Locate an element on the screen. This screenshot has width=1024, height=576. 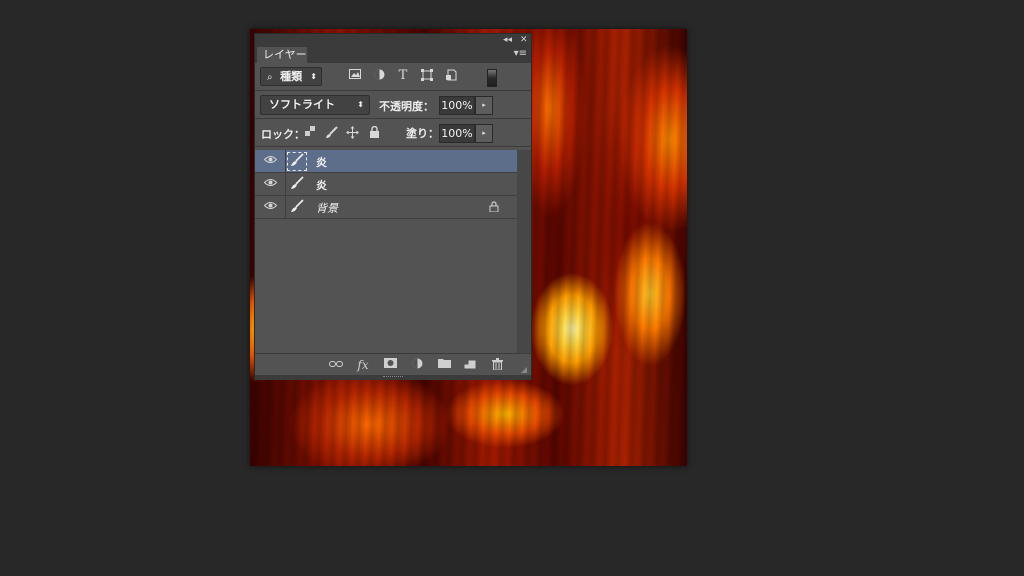
fill-slider-button: ▸ is located at coordinates (484, 133).